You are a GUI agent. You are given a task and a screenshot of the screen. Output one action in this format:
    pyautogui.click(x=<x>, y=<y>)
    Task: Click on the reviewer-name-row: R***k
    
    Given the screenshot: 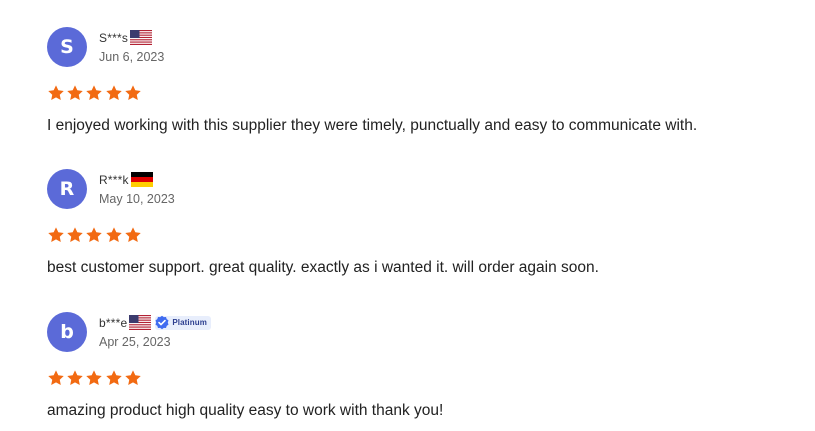 What is the action you would take?
    pyautogui.click(x=137, y=179)
    